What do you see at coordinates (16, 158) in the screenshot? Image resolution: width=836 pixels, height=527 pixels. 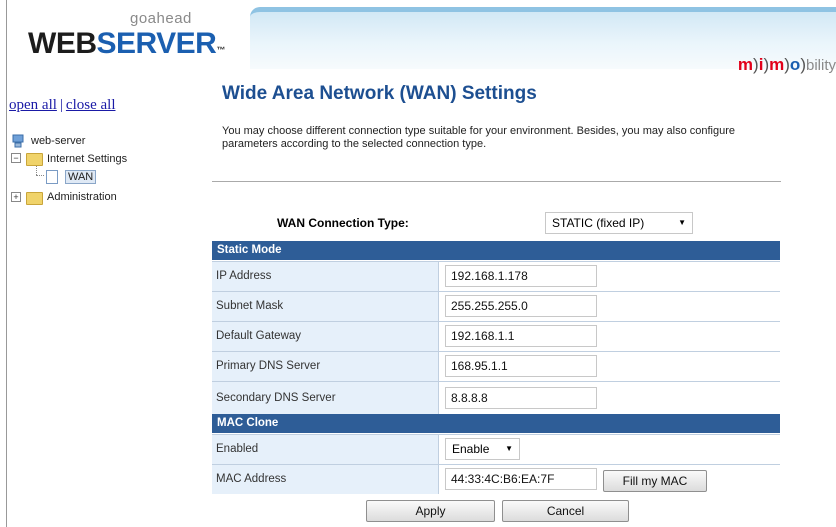 I see `tree-collapse-icon: −` at bounding box center [16, 158].